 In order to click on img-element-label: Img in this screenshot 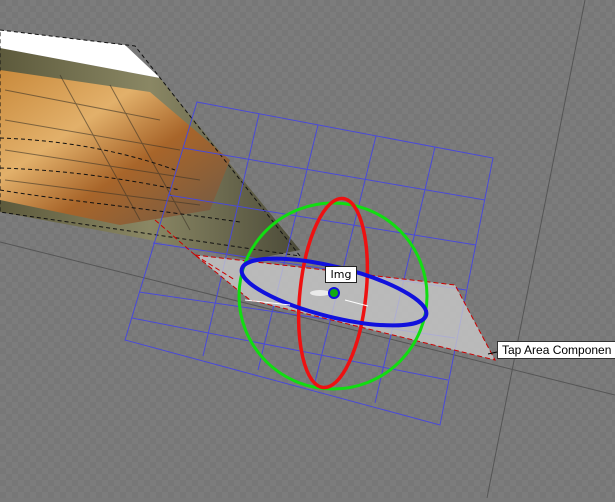, I will do `click(341, 274)`.